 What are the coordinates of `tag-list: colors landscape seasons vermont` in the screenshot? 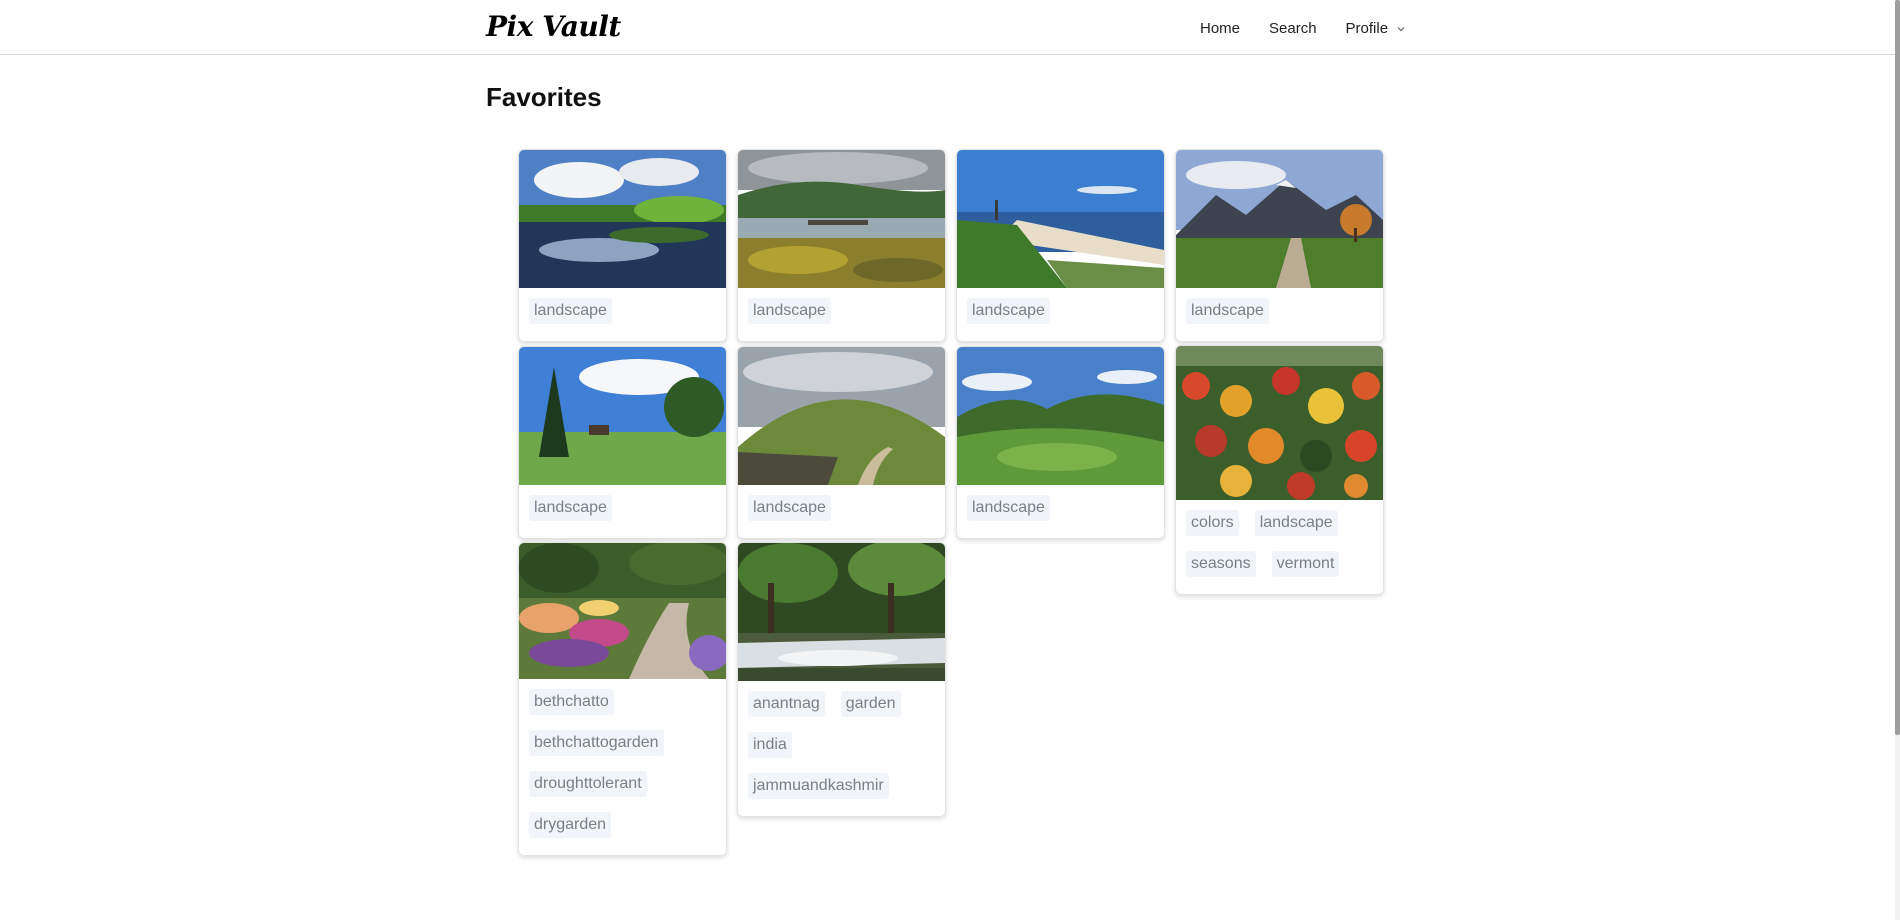 It's located at (1279, 547).